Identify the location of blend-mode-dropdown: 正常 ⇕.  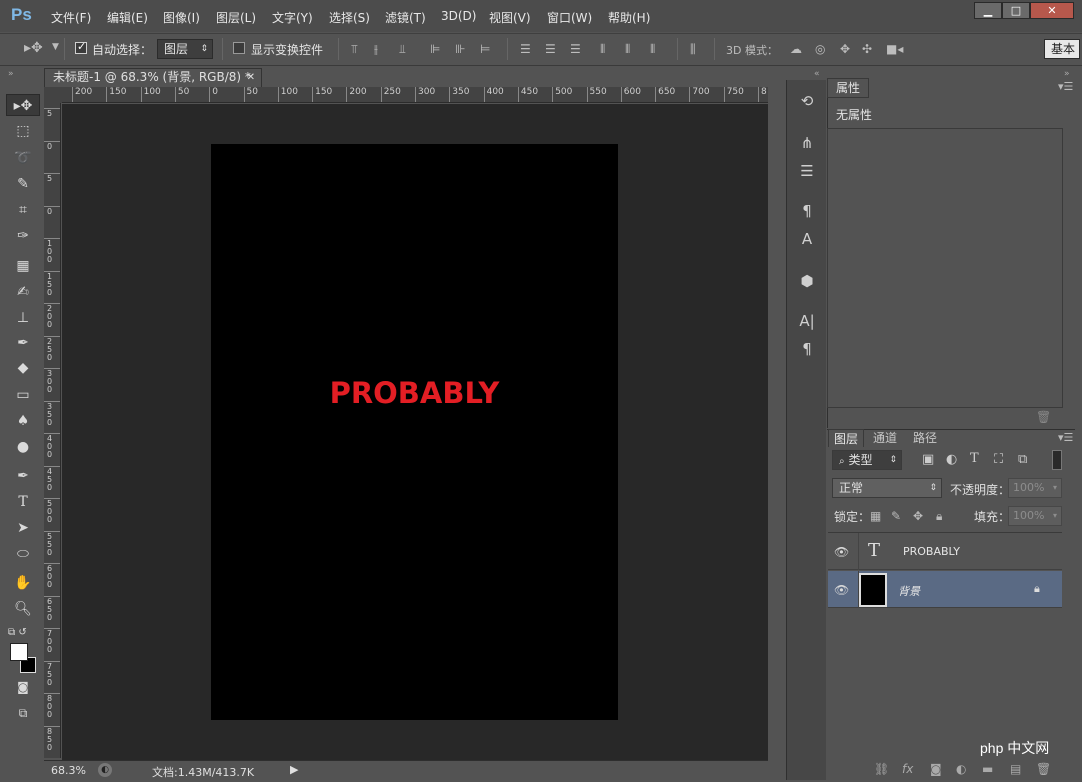
(887, 488).